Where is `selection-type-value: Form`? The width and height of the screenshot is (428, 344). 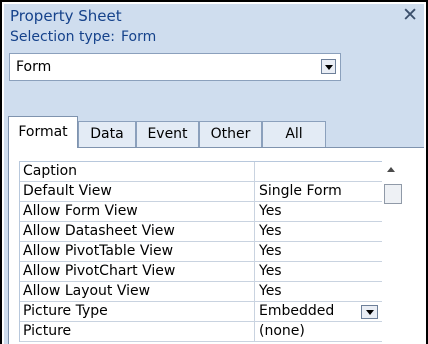 selection-type-value: Form is located at coordinates (138, 37).